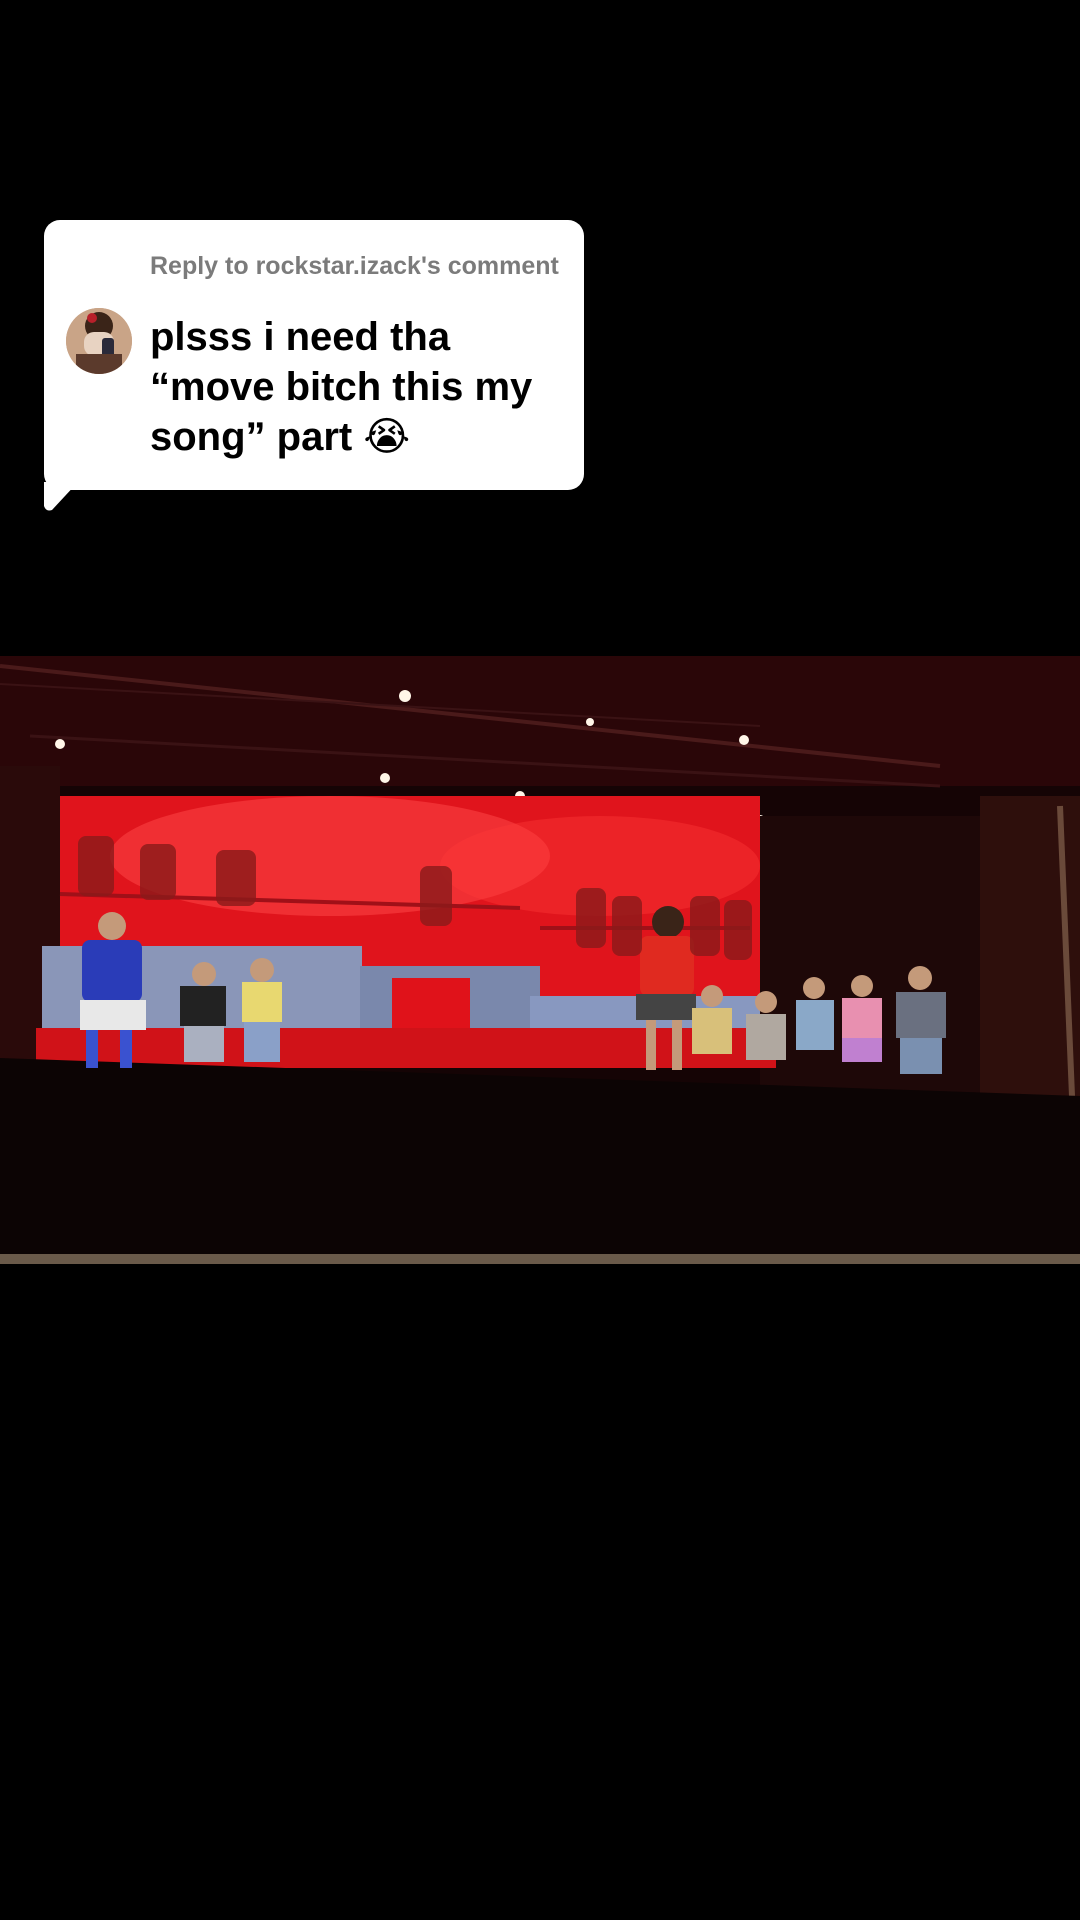 The height and width of the screenshot is (1920, 1080). Describe the element at coordinates (354, 266) in the screenshot. I see `reply-header: Reply to rockstar.izack's comment` at that location.